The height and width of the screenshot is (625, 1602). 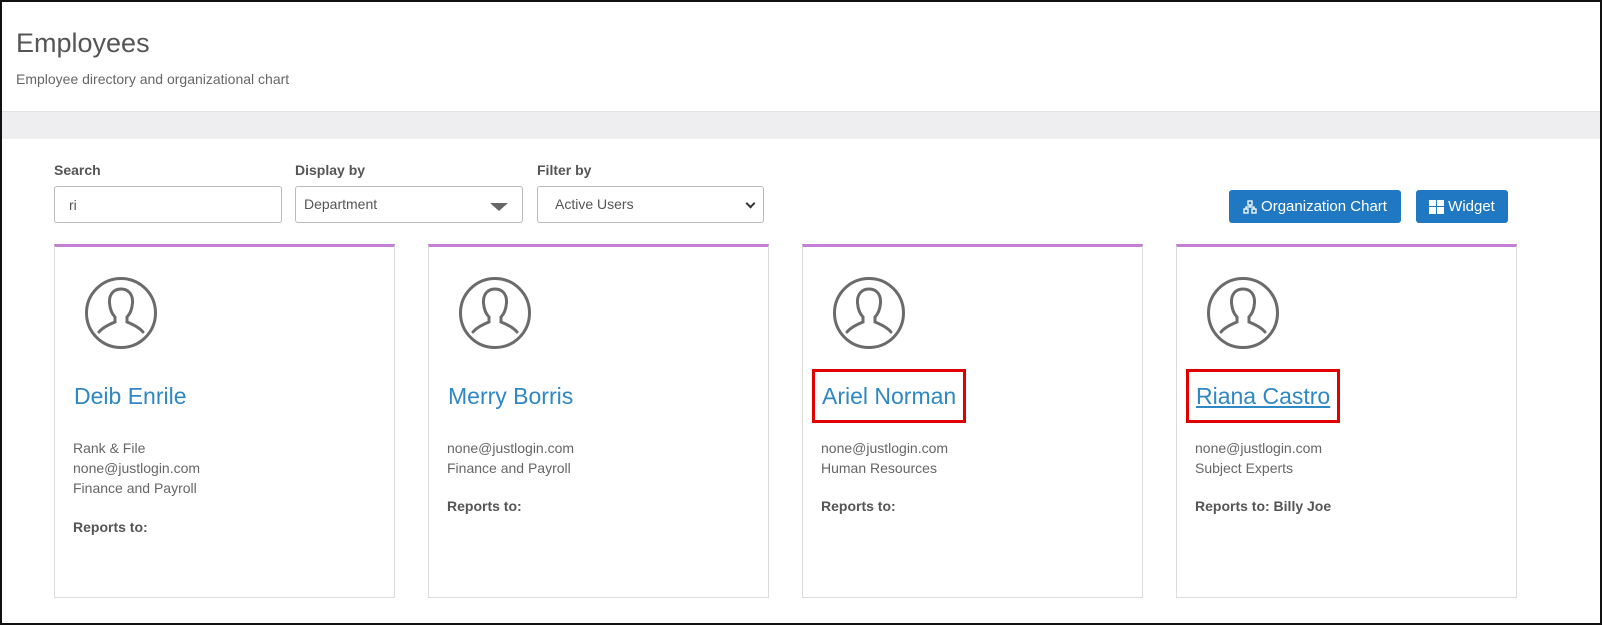 I want to click on employee-name-highlight-box: Ariel Norman, so click(x=889, y=396).